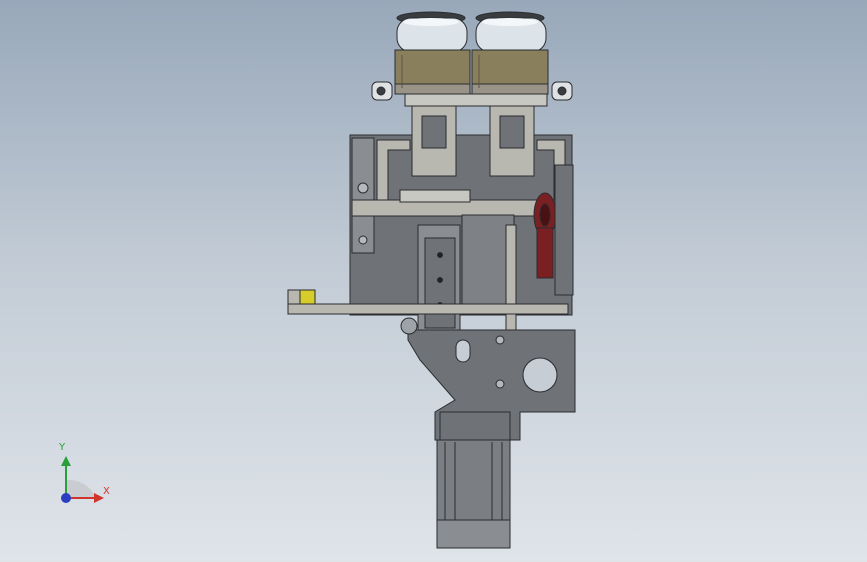 The image size is (867, 562). I want to click on guide-rod-left-window, so click(434, 132).